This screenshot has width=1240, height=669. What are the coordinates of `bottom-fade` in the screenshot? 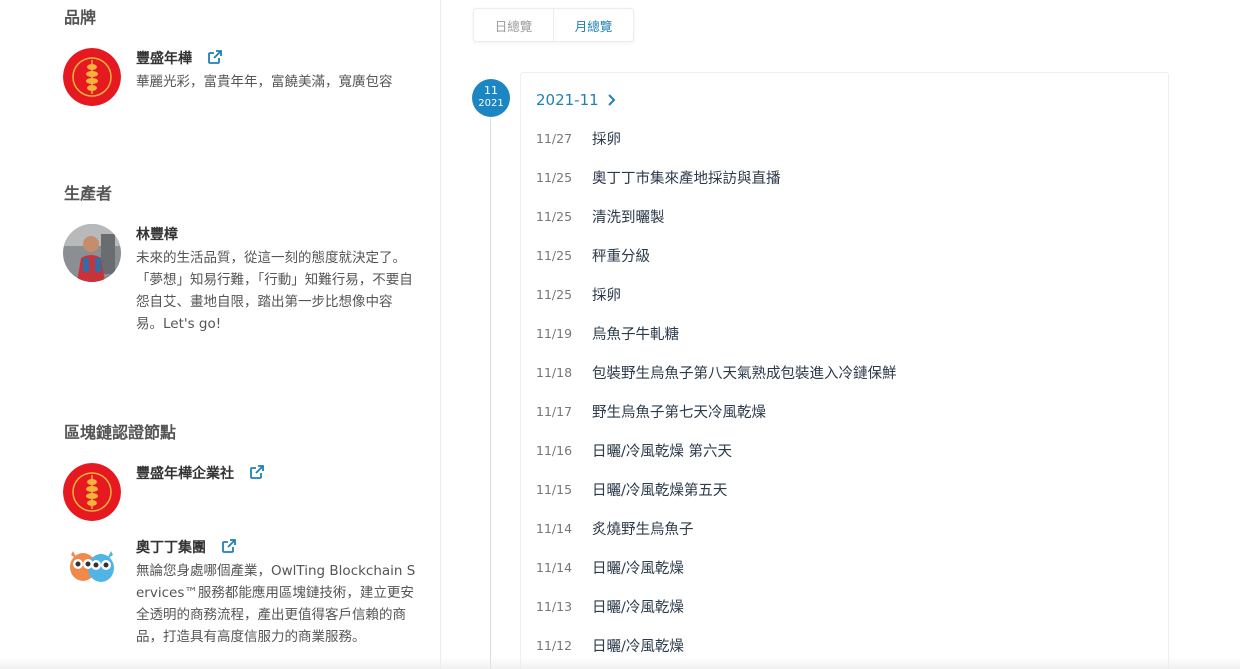 It's located at (620, 663).